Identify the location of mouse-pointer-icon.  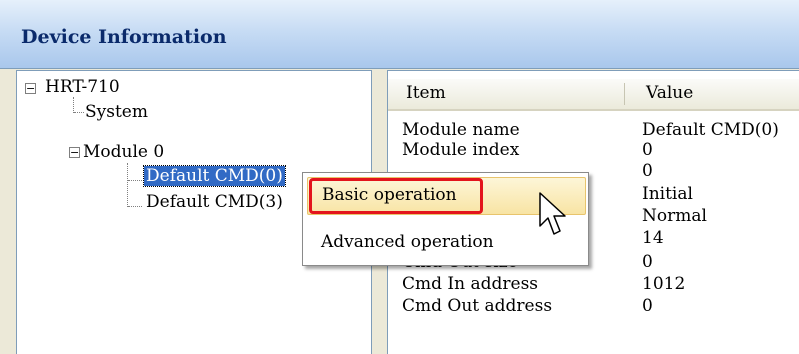
(552, 213).